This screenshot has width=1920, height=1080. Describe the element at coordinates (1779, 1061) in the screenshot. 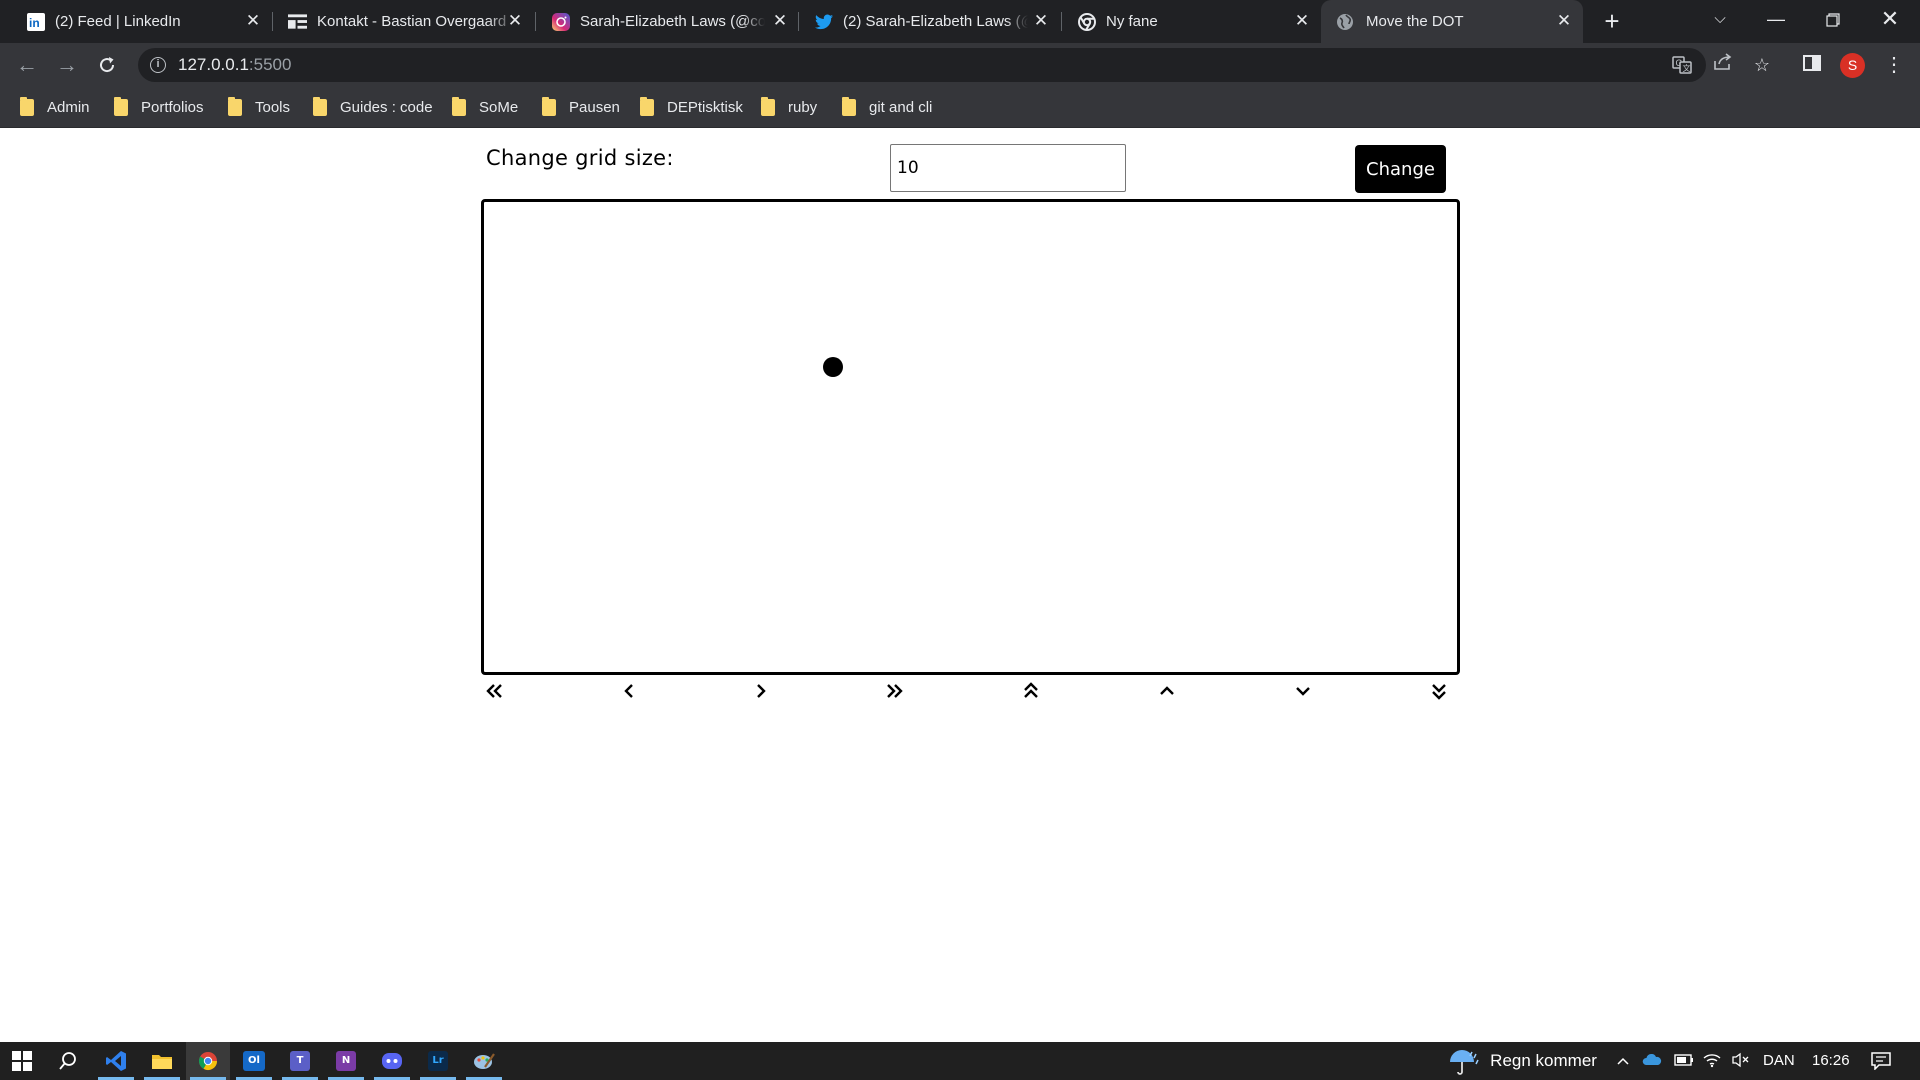

I see `input-language: DAN` at that location.